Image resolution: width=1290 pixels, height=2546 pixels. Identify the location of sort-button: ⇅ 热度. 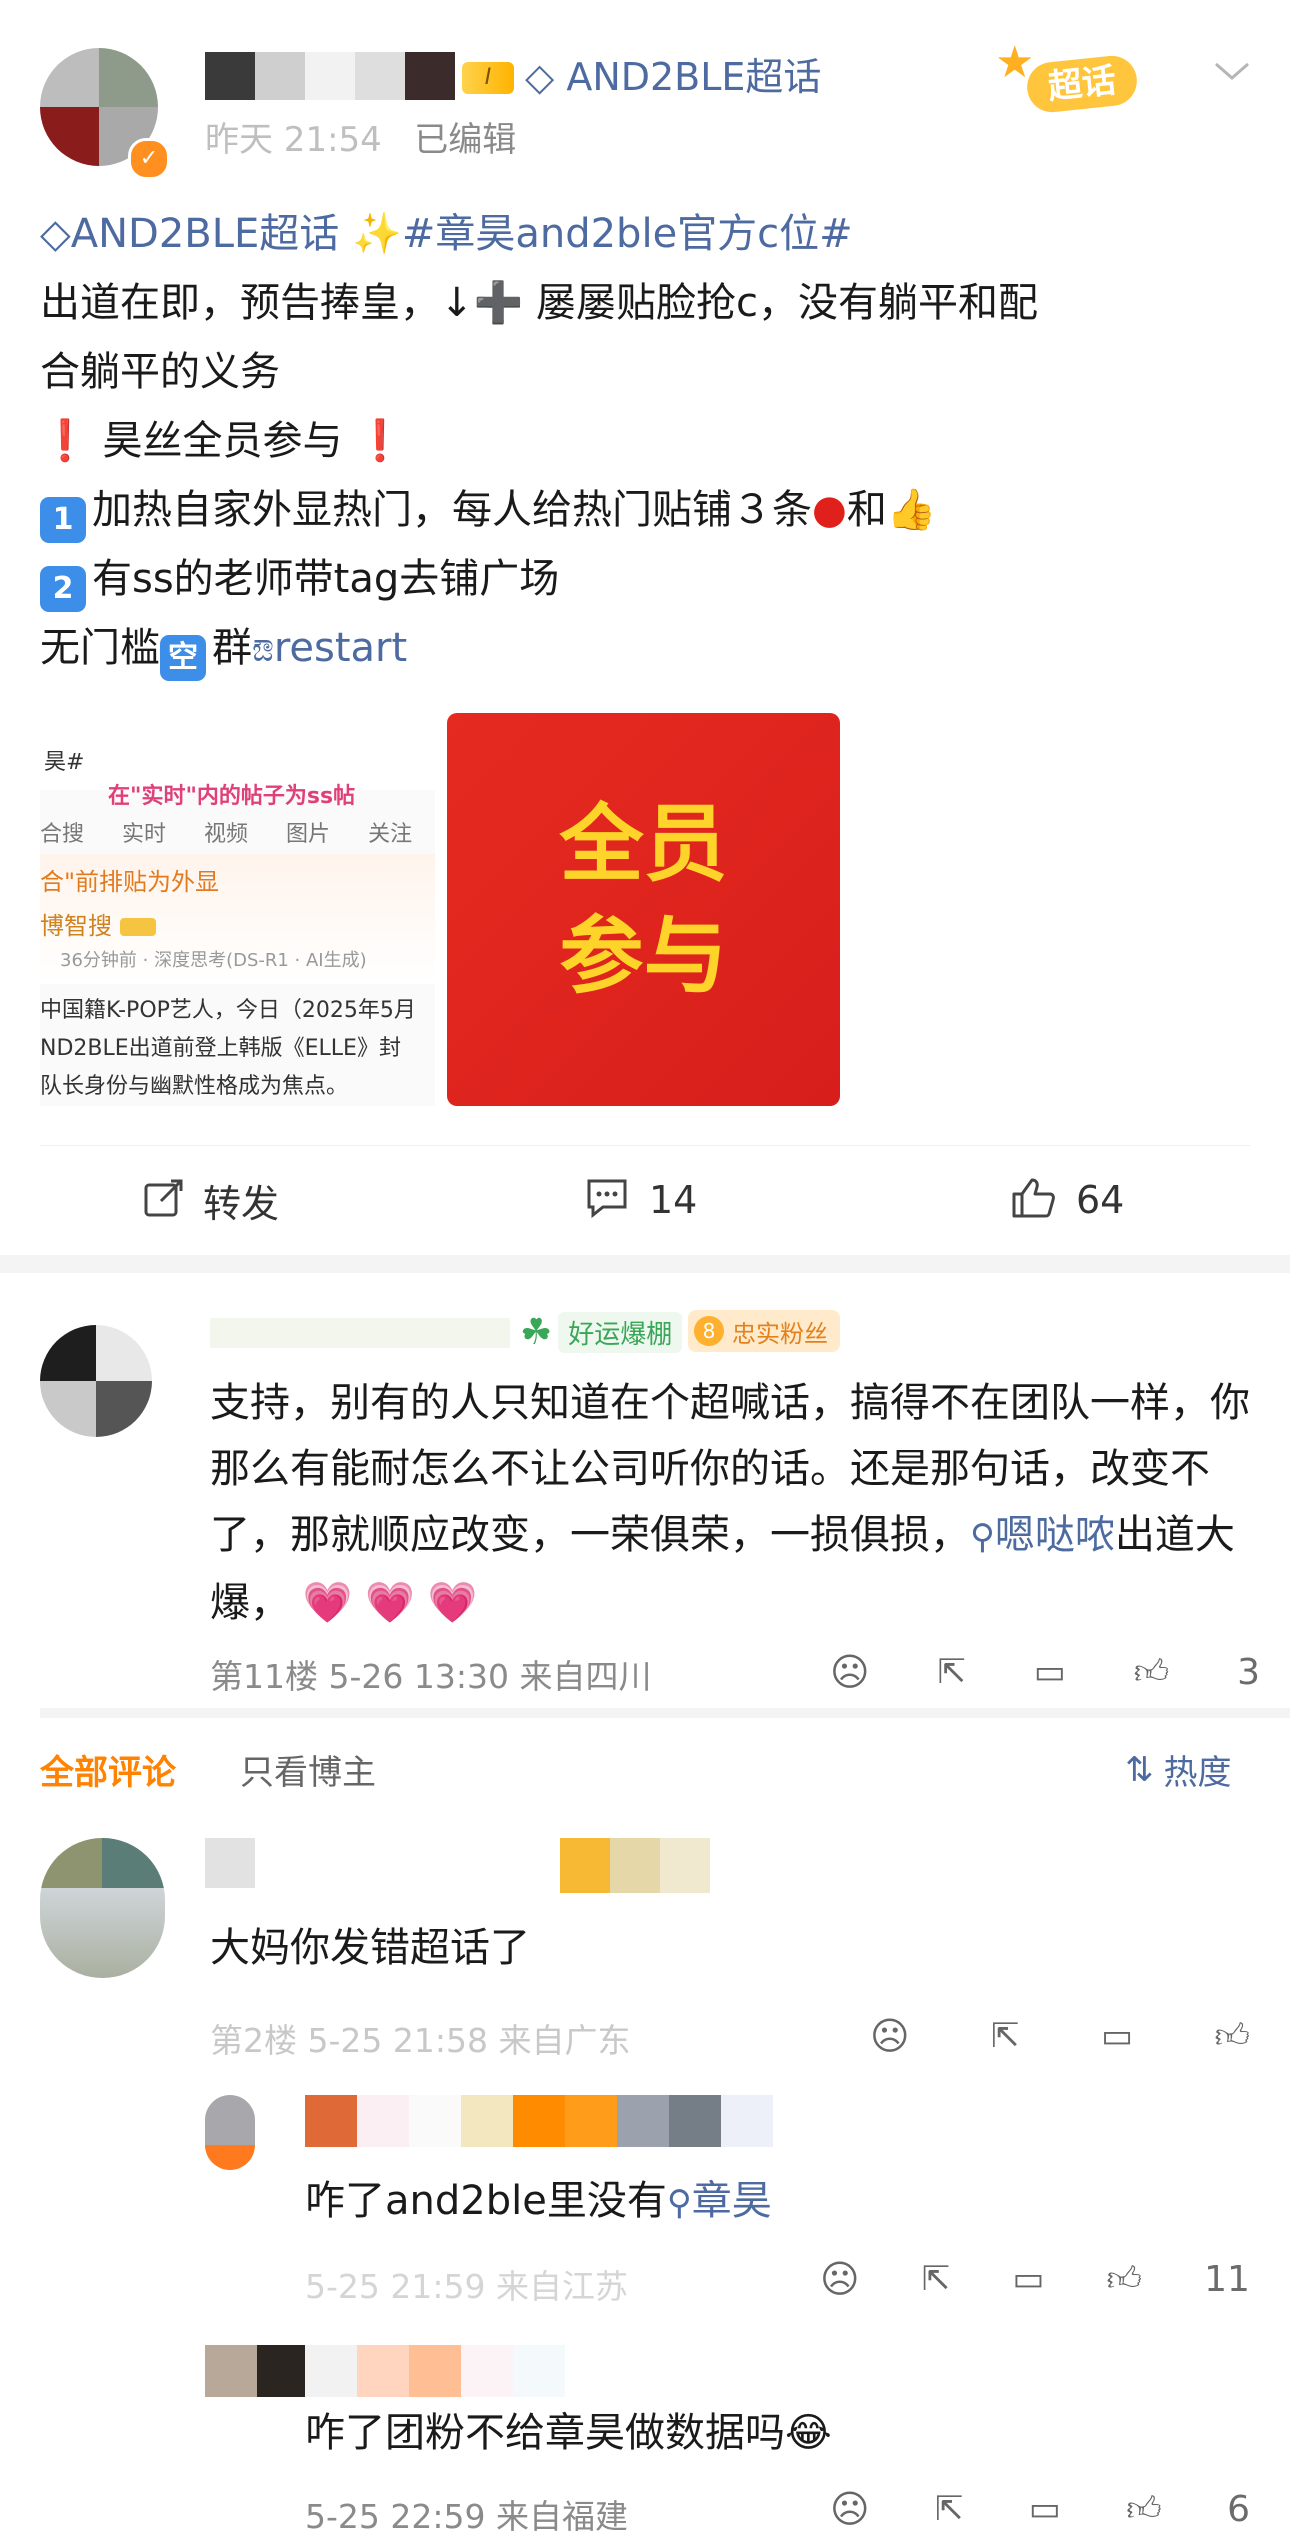
(1178, 1769).